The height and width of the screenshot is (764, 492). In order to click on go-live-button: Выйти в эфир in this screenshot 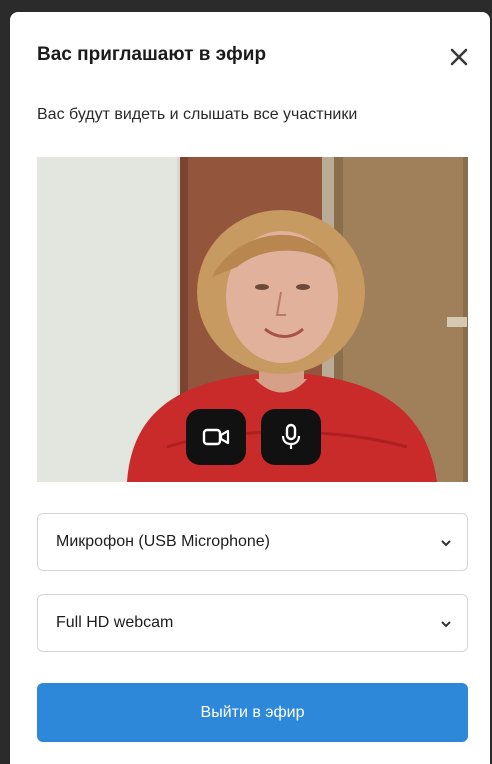, I will do `click(252, 712)`.